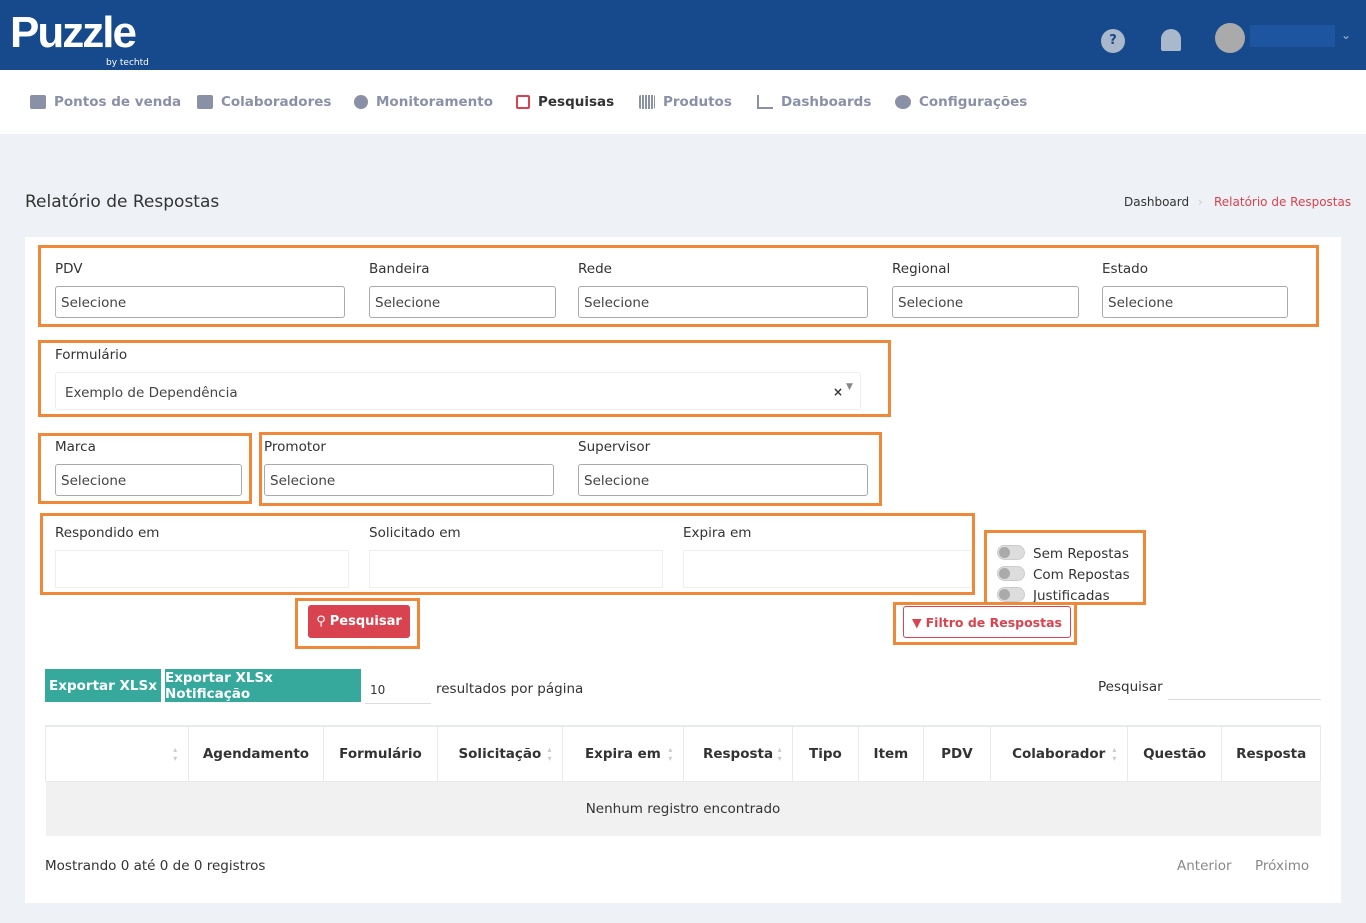 This screenshot has height=923, width=1366. I want to click on column-header: Item, so click(891, 753).